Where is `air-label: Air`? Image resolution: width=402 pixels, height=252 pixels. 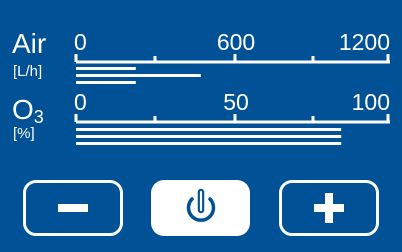 air-label: Air is located at coordinates (29, 43).